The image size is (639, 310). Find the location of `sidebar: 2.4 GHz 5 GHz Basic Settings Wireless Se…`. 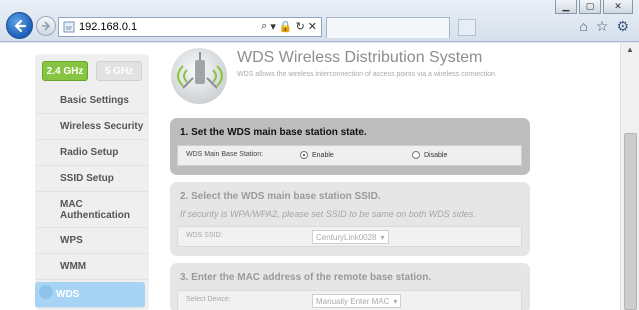

sidebar: 2.4 GHz 5 GHz Basic Settings Wireless Se… is located at coordinates (92, 182).